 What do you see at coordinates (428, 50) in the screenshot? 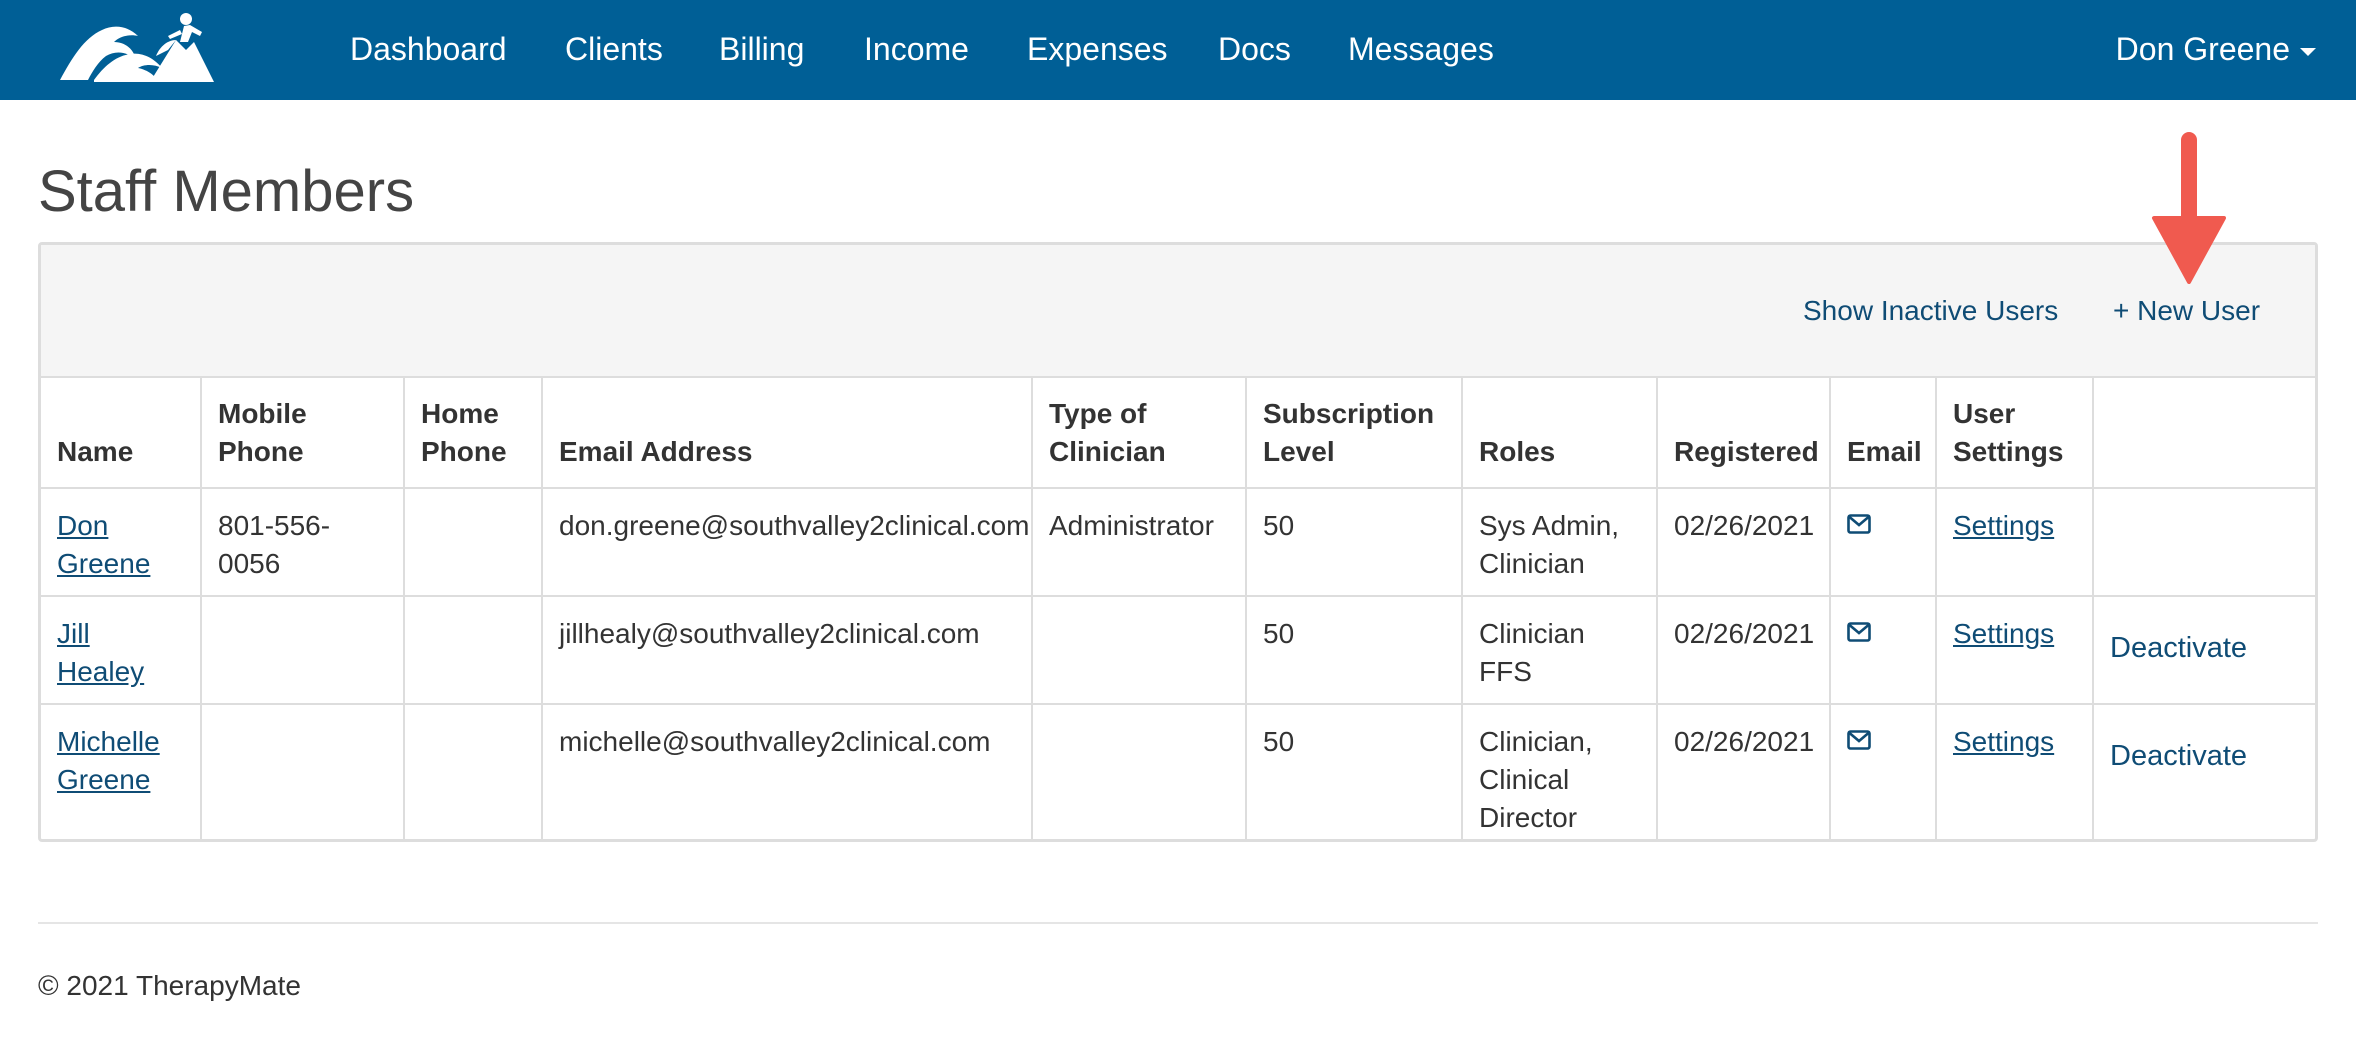
I see `nav-dashboard: Dashboard` at bounding box center [428, 50].